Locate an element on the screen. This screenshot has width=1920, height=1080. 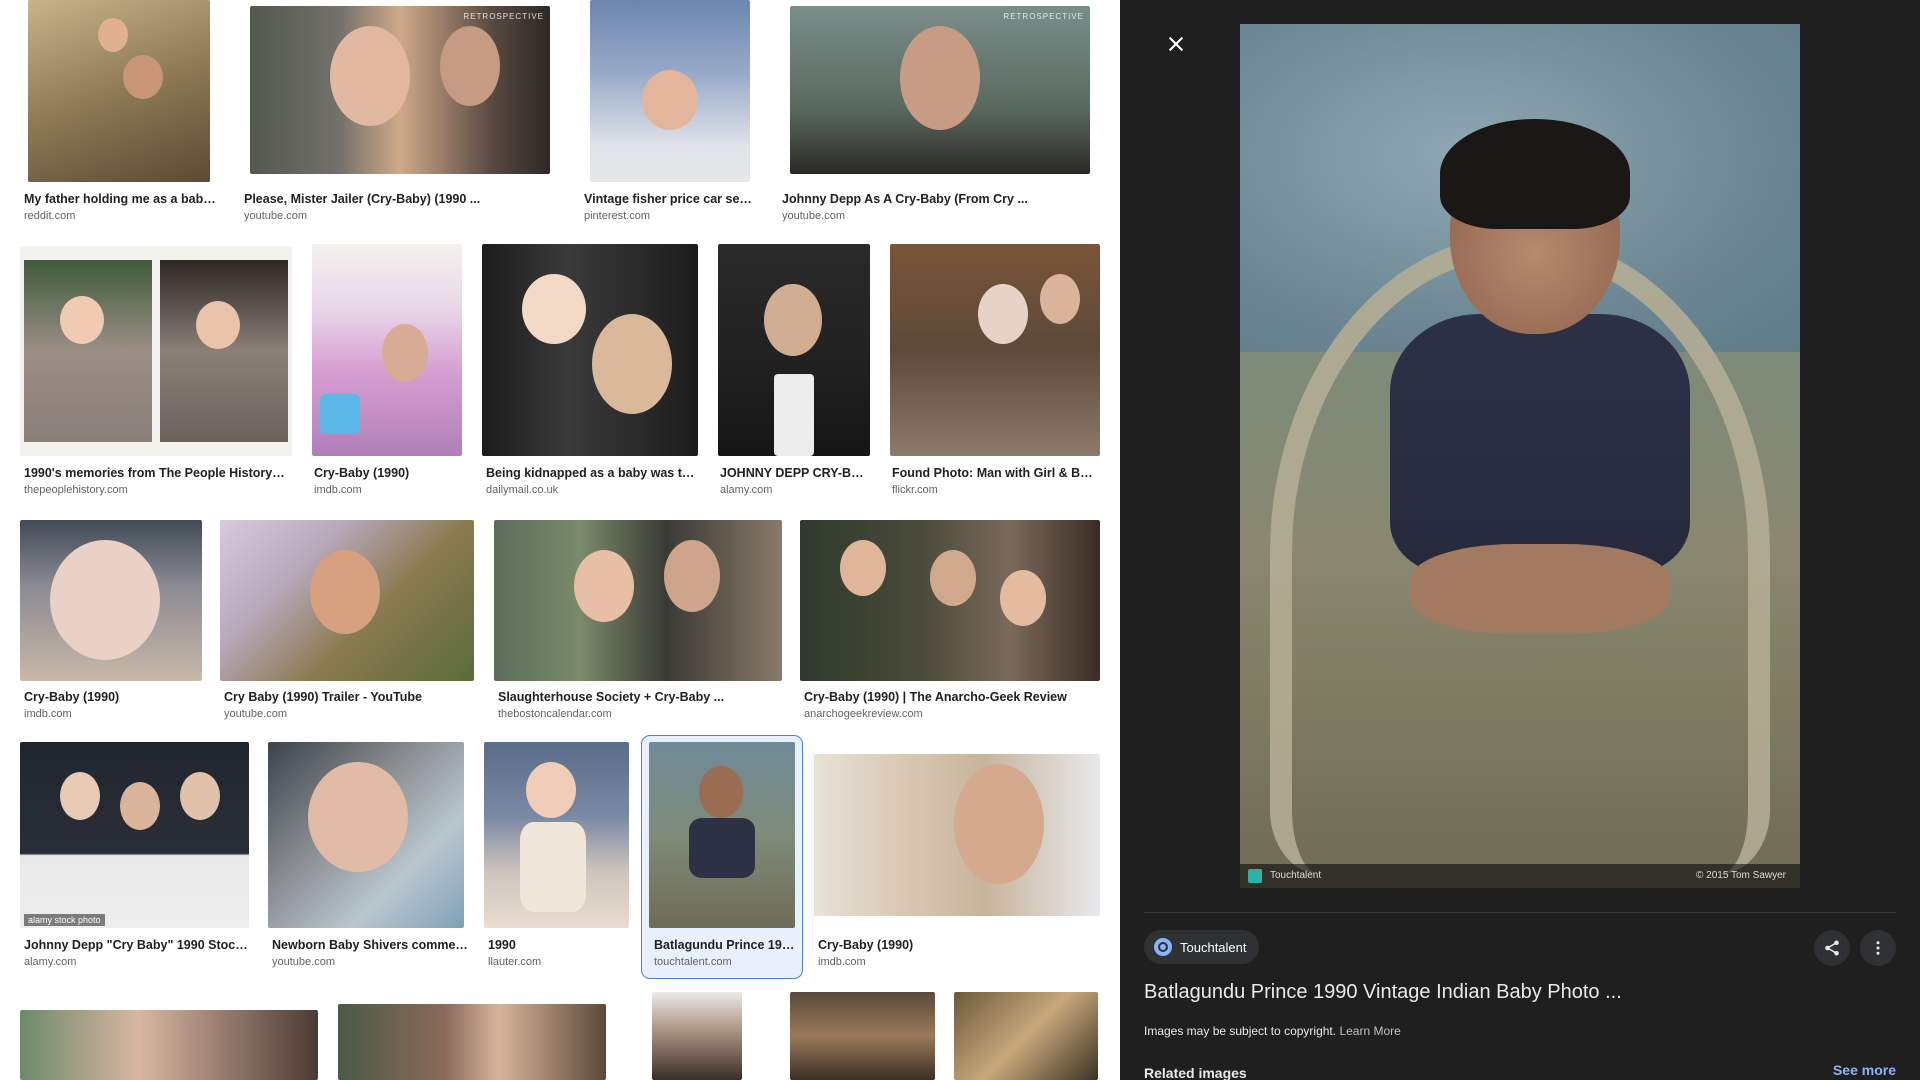
result-source: dailymail.co.uk is located at coordinates (522, 490).